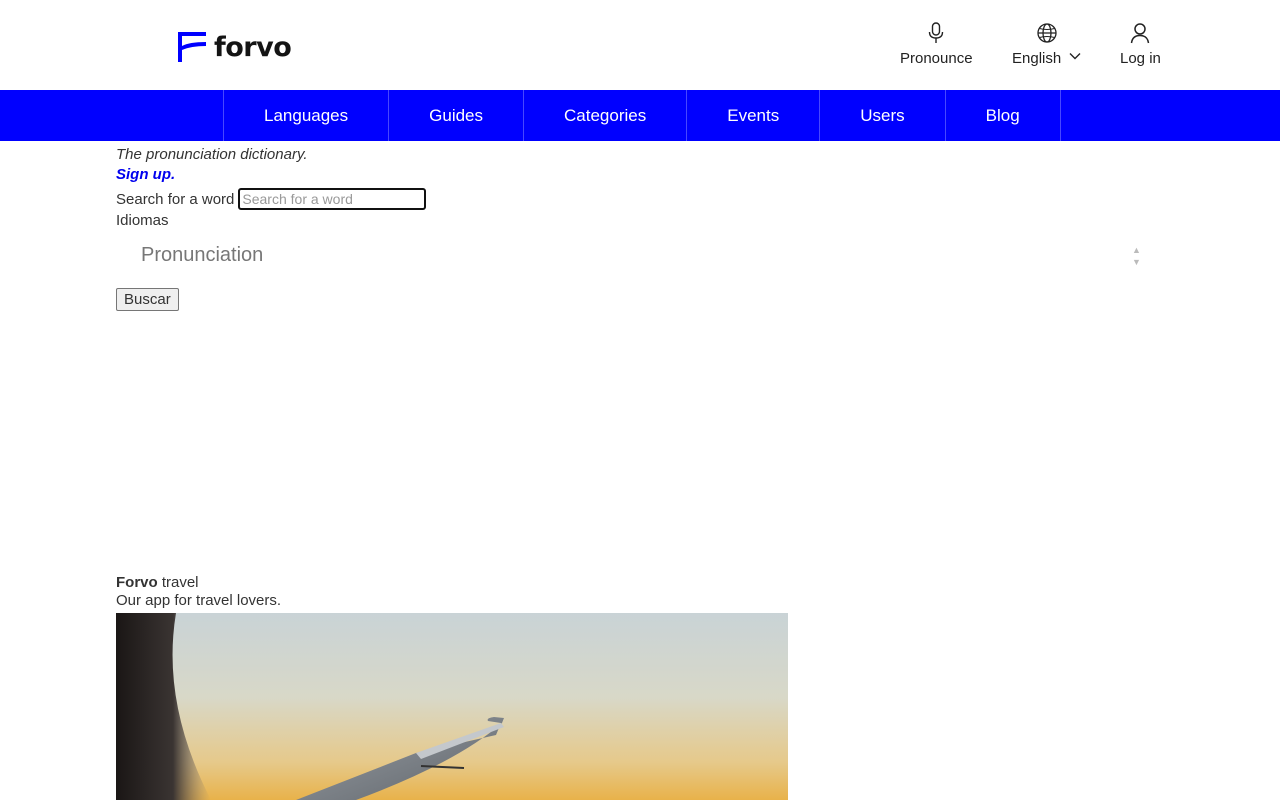 The image size is (1280, 800). Describe the element at coordinates (137, 582) in the screenshot. I see `travel-brand: Forvo` at that location.